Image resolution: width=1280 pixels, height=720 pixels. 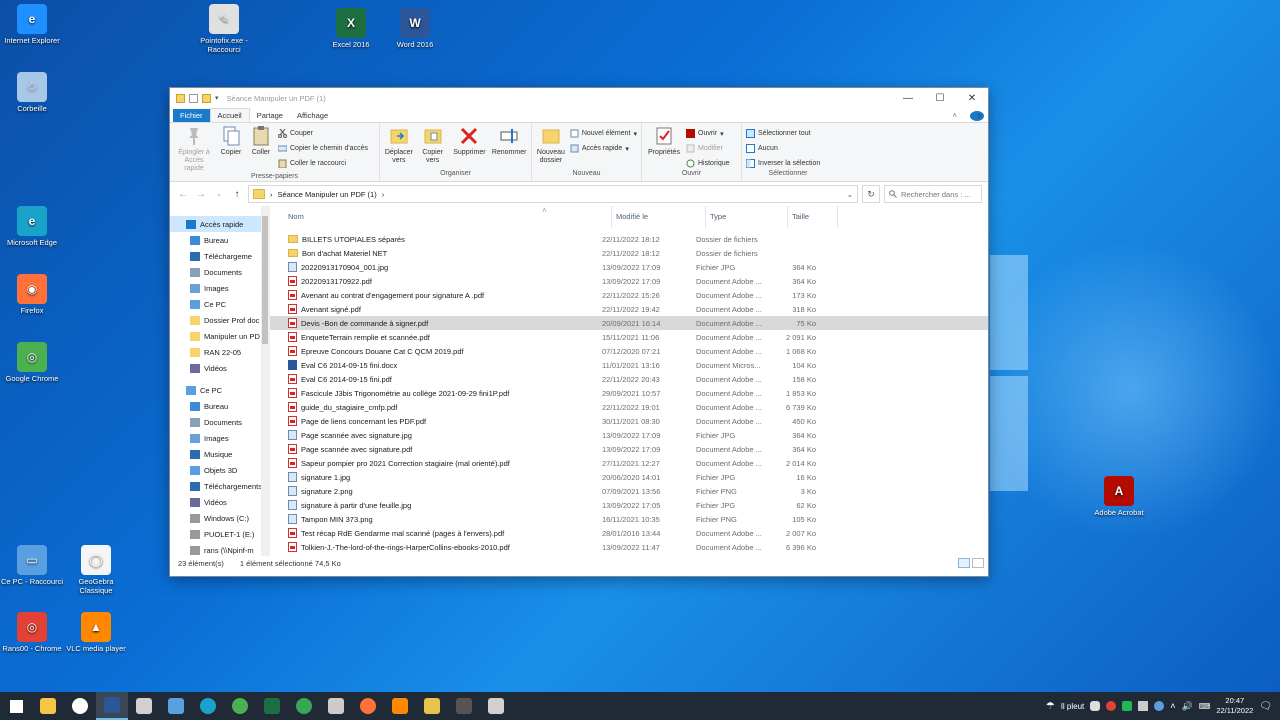 What do you see at coordinates (272, 706) in the screenshot?
I see `taskbar-excel-button` at bounding box center [272, 706].